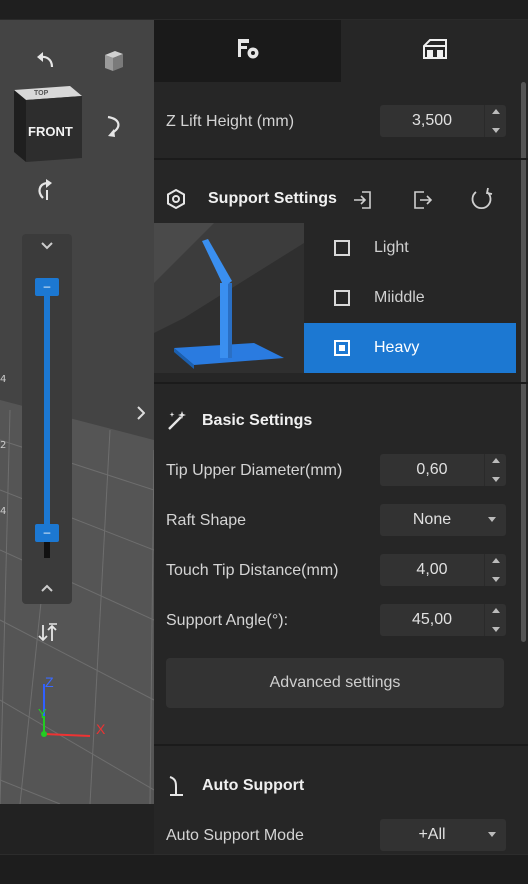 The width and height of the screenshot is (528, 884). Describe the element at coordinates (272, 198) in the screenshot. I see `support-settings-title: Support Settings` at that location.